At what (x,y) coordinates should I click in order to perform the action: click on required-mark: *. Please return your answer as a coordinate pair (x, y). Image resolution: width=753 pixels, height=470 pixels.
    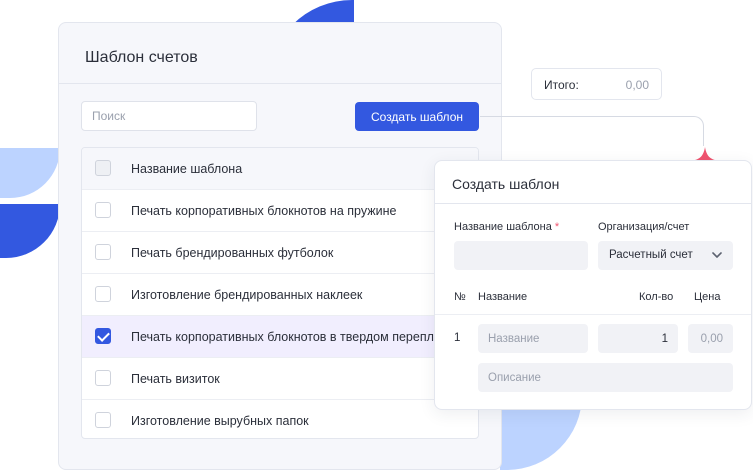
    Looking at the image, I should click on (557, 227).